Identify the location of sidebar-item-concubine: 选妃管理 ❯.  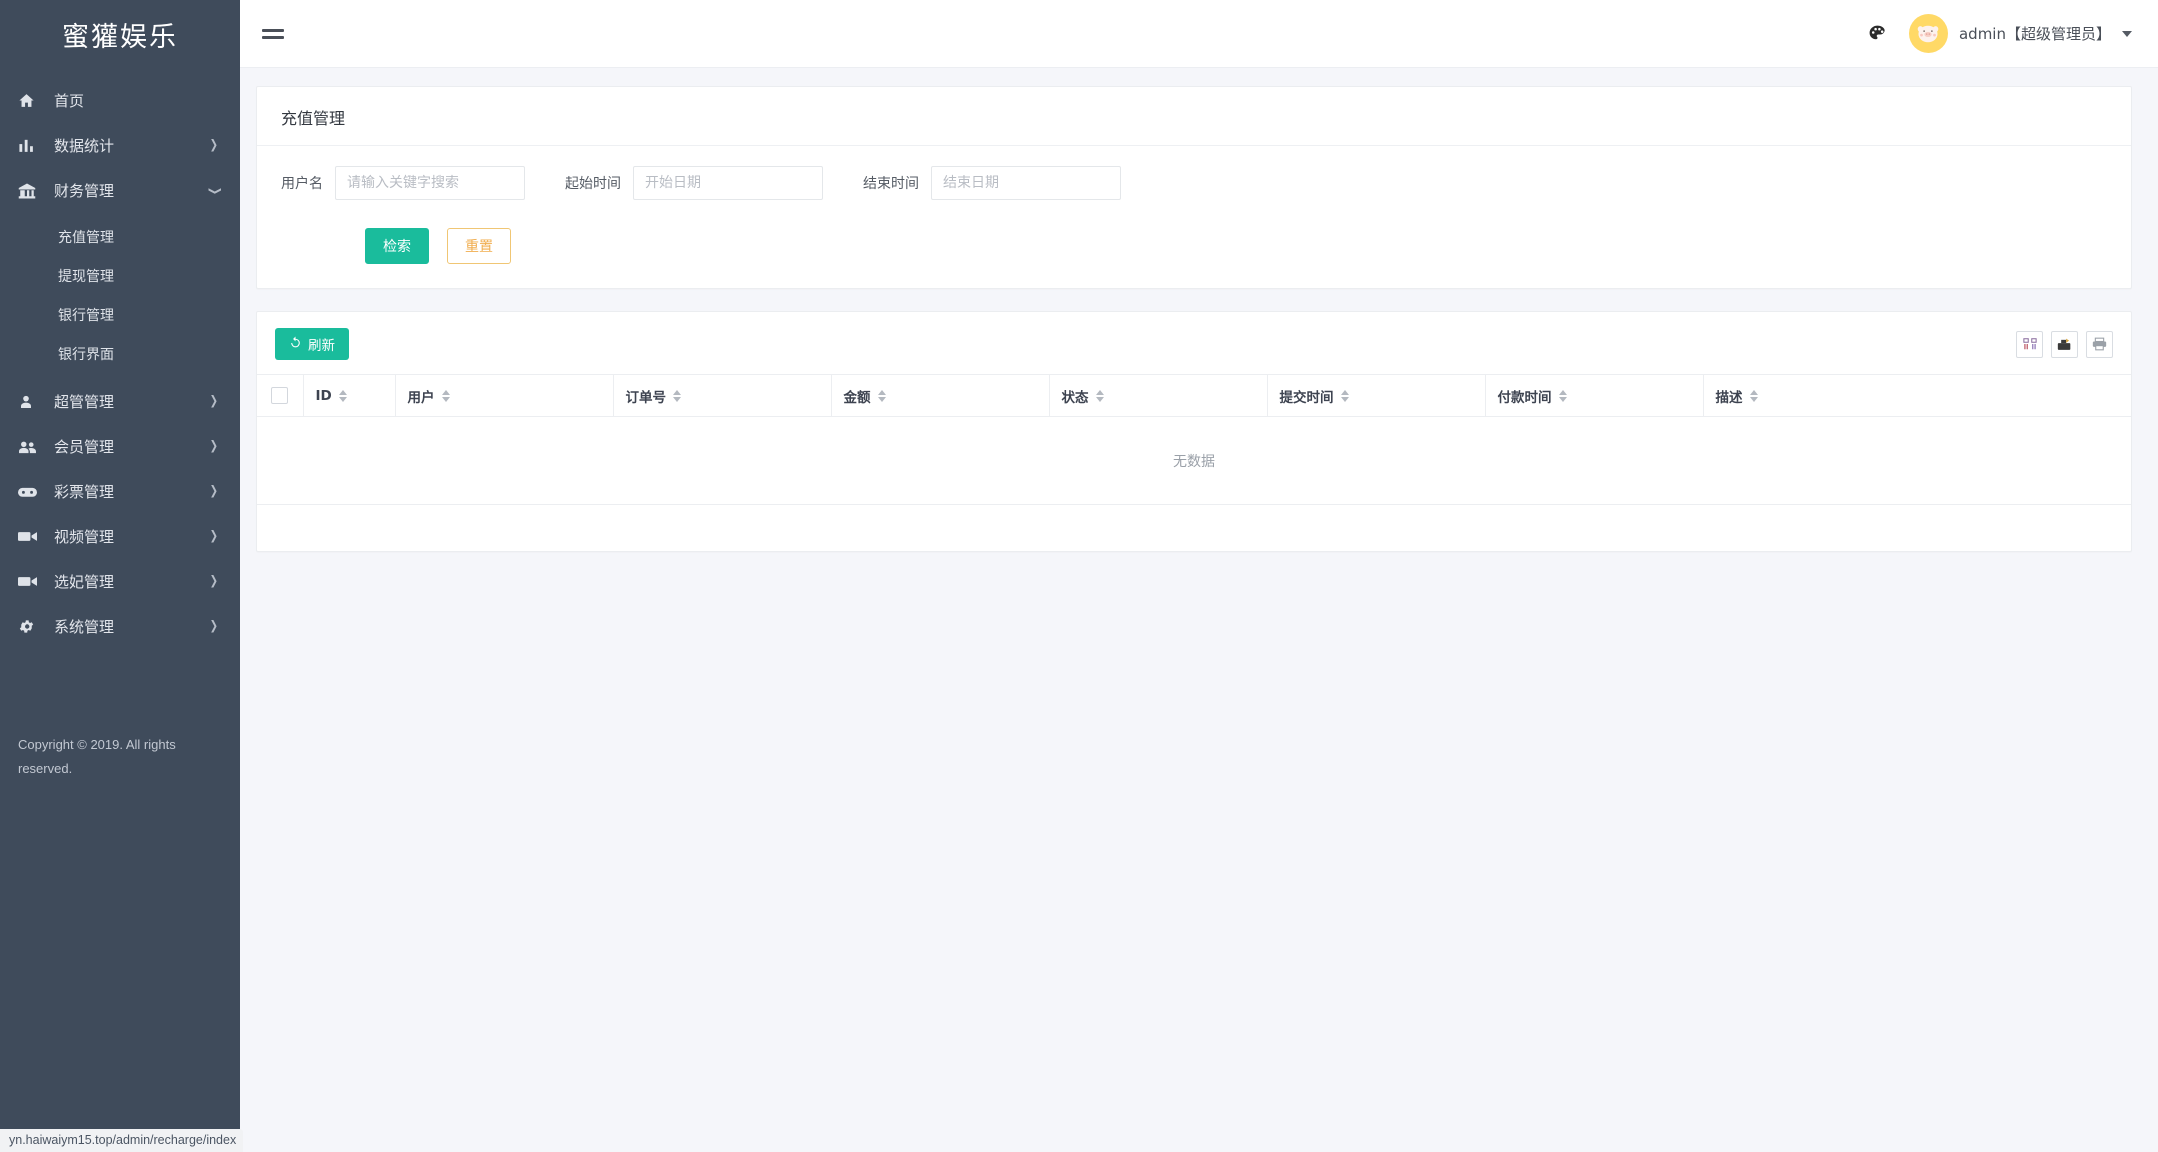
(120, 581).